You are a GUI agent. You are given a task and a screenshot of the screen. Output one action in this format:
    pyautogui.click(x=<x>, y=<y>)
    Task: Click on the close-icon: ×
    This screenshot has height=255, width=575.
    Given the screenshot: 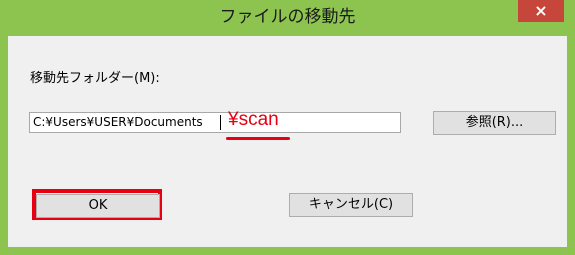 What is the action you would take?
    pyautogui.click(x=541, y=10)
    